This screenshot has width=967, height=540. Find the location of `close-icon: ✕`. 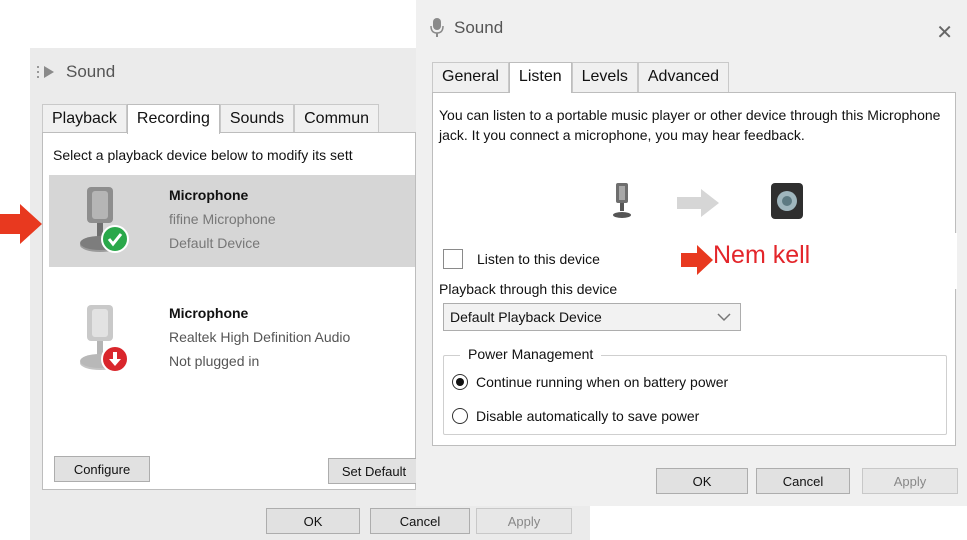

close-icon: ✕ is located at coordinates (944, 32).